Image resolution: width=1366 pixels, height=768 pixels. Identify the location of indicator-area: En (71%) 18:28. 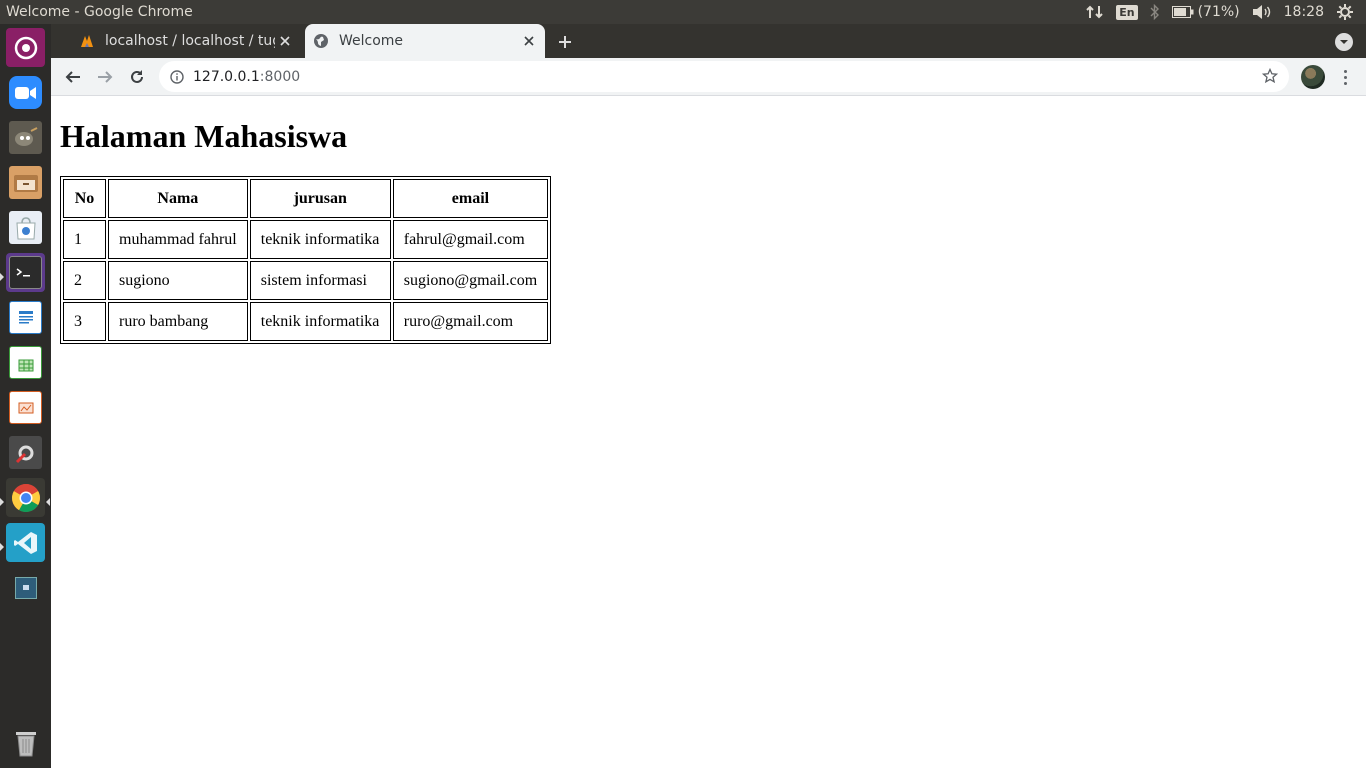
(1223, 12).